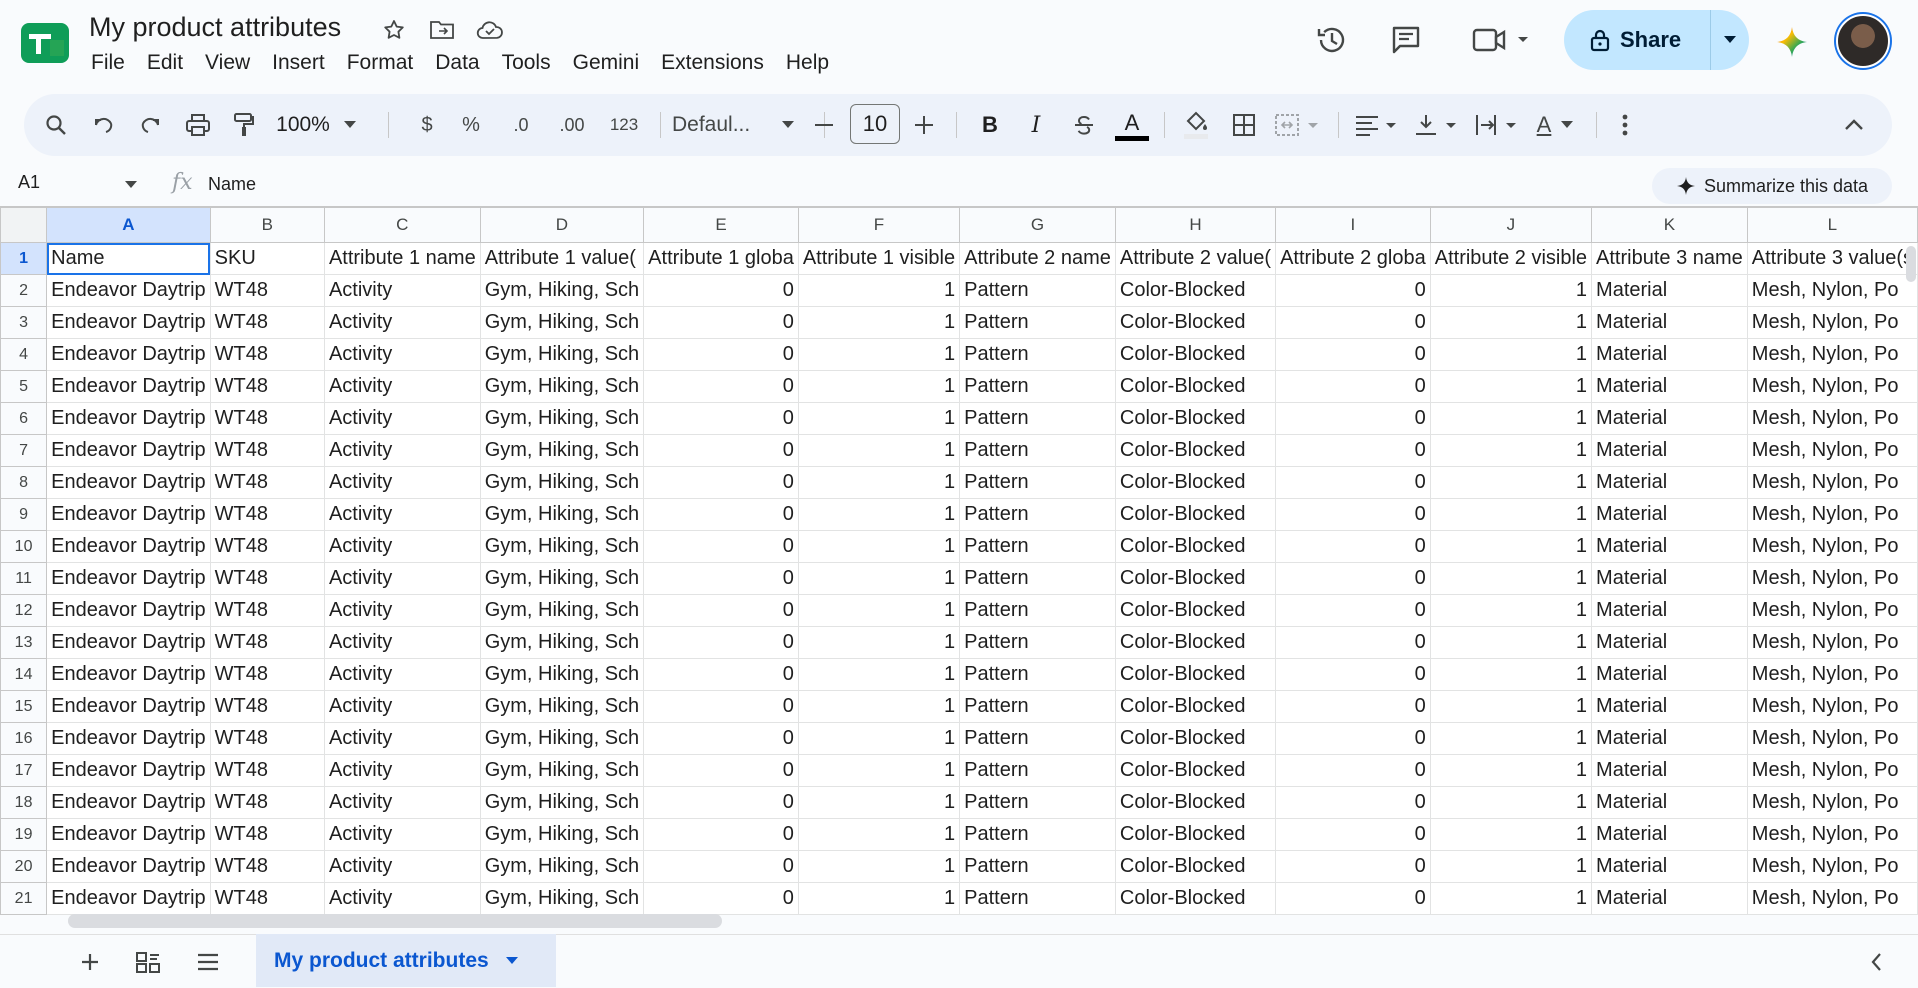  Describe the element at coordinates (24, 225) in the screenshot. I see `select-all-corner` at that location.